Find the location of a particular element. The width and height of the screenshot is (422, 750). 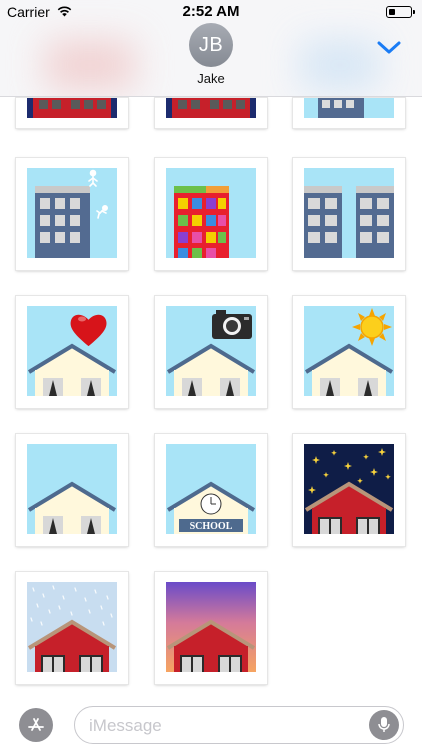

app-store-icon is located at coordinates (36, 724).